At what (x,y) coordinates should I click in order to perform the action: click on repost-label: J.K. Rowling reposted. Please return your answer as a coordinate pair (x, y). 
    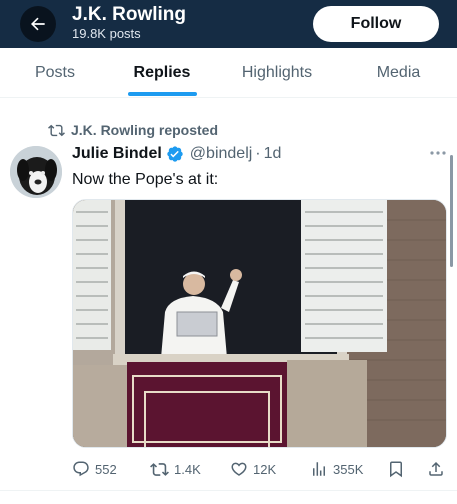
    Looking at the image, I should click on (145, 130).